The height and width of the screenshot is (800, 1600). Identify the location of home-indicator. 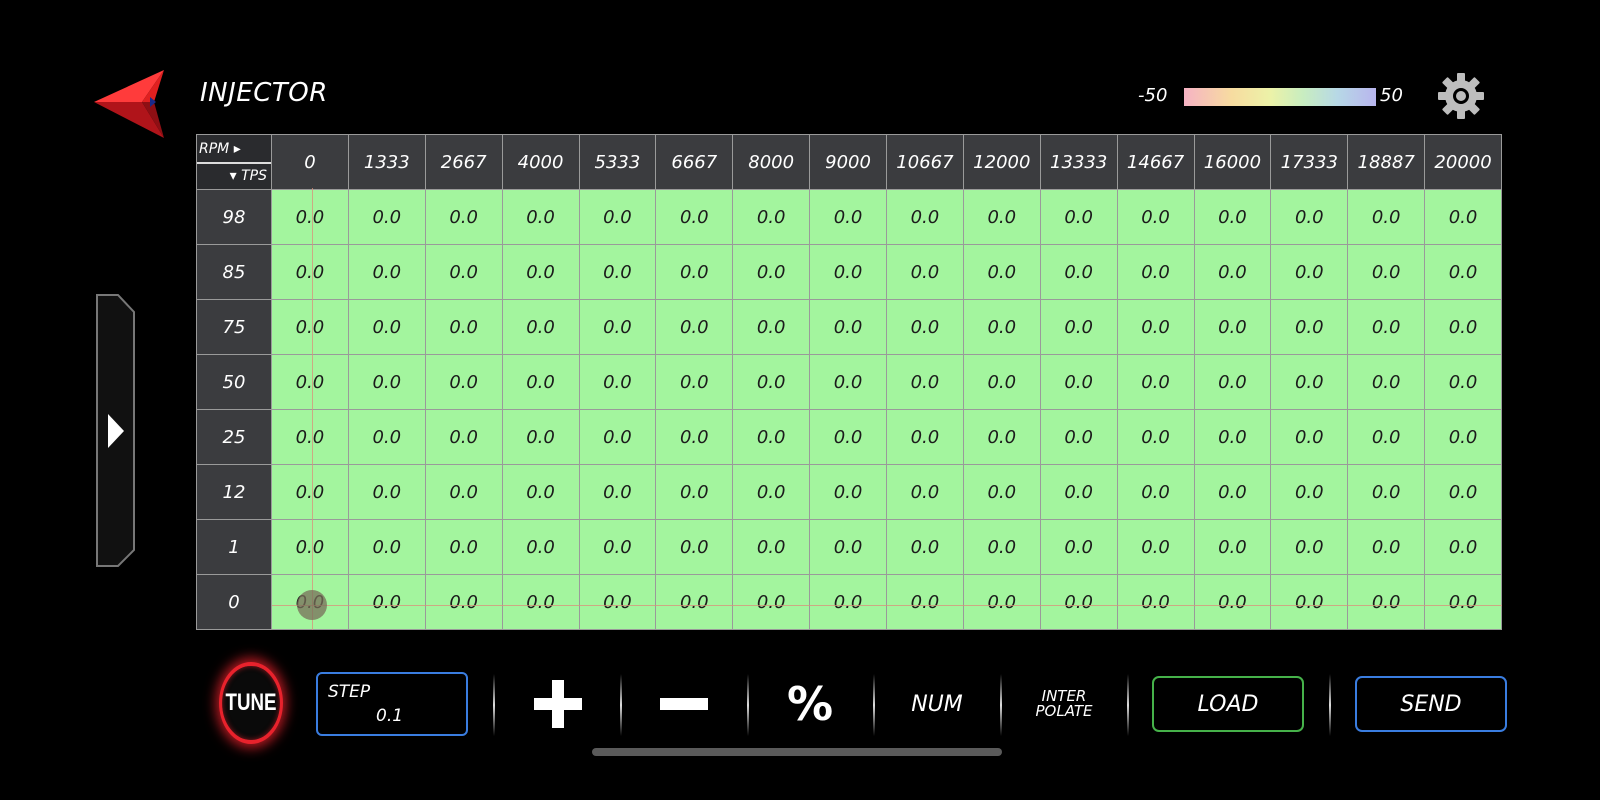
(797, 752).